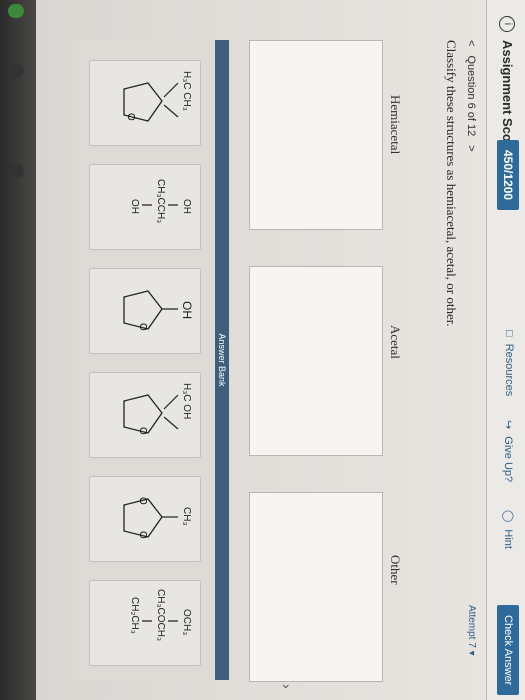 The image size is (525, 700). What do you see at coordinates (18, 350) in the screenshot?
I see `laptop-bezel` at bounding box center [18, 350].